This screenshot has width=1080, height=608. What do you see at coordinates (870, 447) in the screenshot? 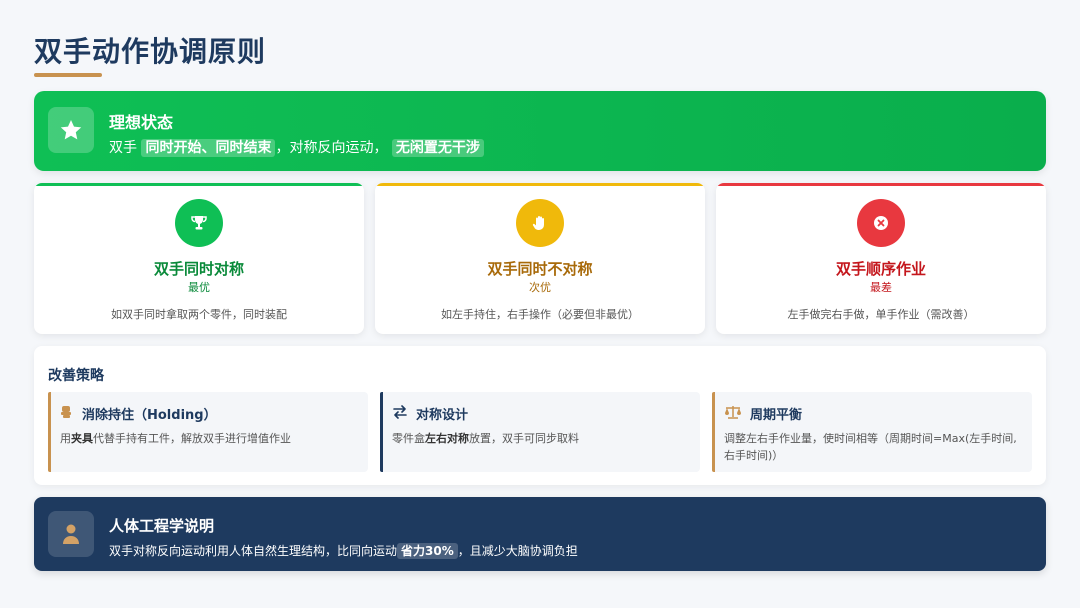
I see `strategy-item-desc: 调整左右手作业量，使时间相等（周期时间=Max(左手时间,右手时间)）` at bounding box center [870, 447].